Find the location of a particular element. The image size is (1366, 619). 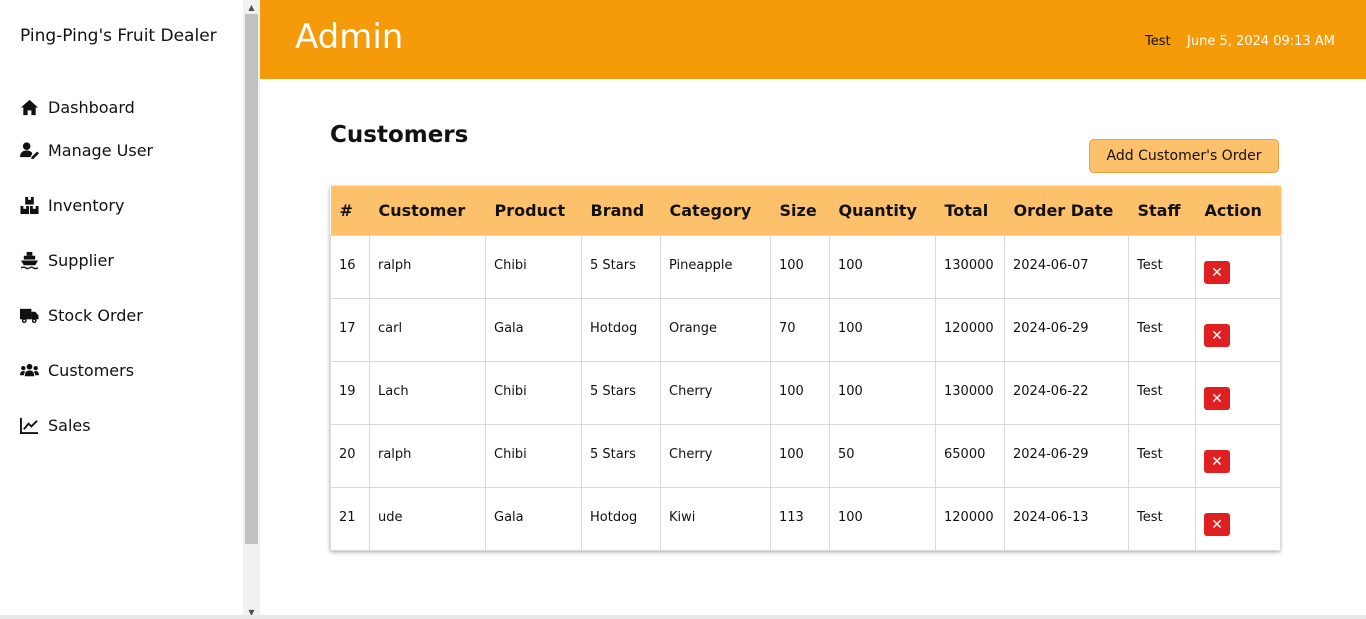

column-header: Size is located at coordinates (798, 210).